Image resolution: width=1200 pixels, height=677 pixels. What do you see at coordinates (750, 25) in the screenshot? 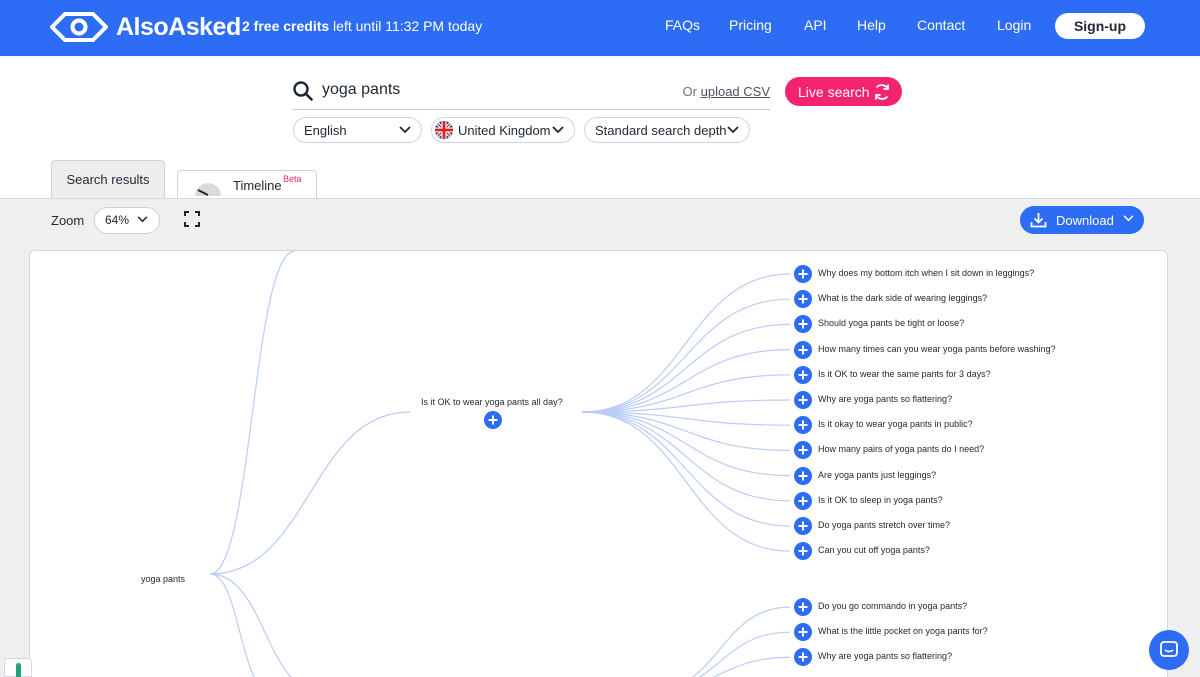
I see `nav-pricing: Pricing` at bounding box center [750, 25].